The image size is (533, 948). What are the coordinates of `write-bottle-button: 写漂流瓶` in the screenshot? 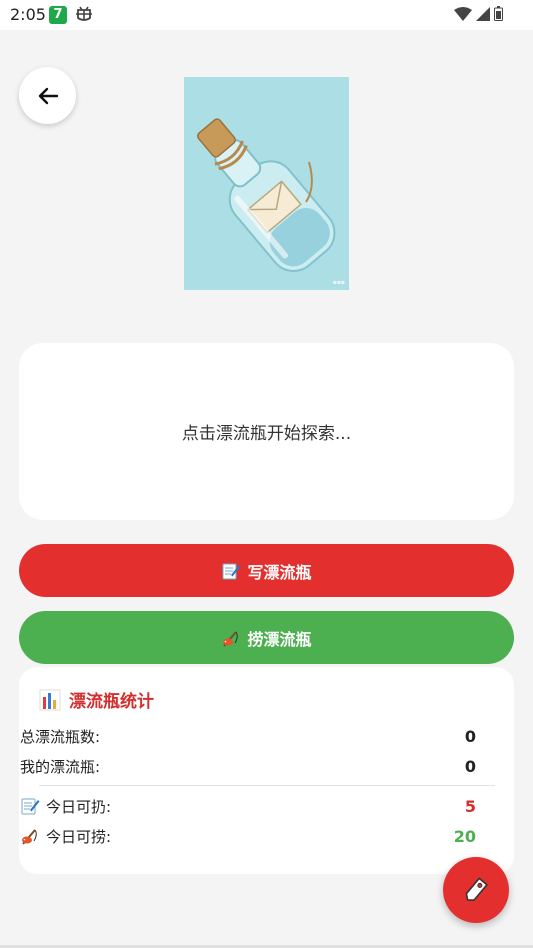 It's located at (266, 570).